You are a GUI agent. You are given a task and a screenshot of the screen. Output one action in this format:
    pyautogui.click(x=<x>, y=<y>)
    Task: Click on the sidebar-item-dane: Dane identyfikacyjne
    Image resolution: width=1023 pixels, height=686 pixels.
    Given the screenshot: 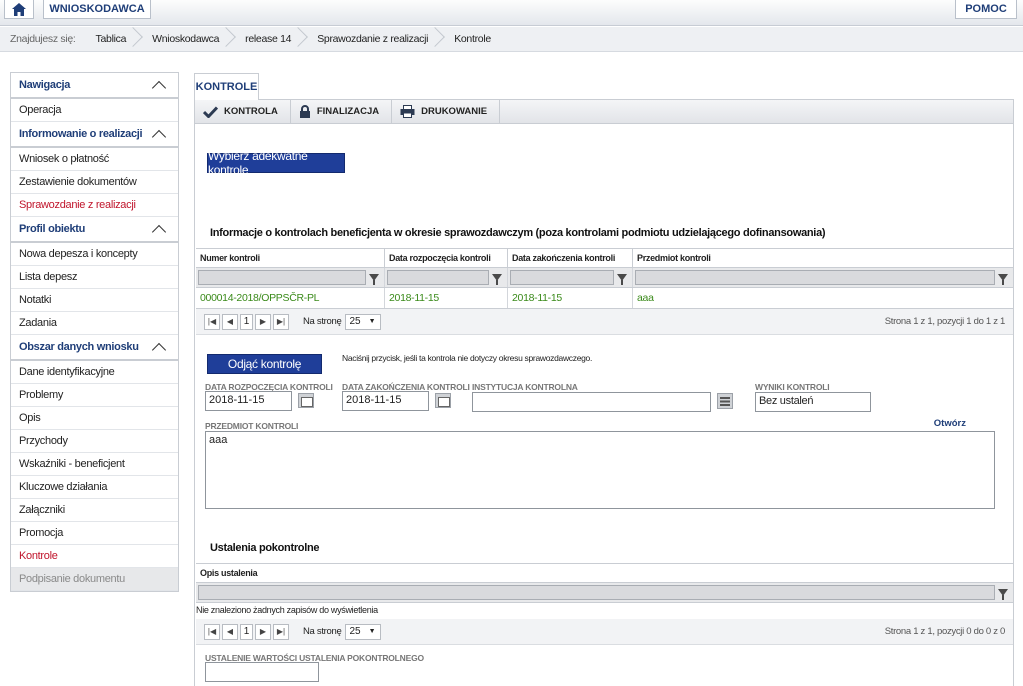 What is the action you would take?
    pyautogui.click(x=94, y=372)
    